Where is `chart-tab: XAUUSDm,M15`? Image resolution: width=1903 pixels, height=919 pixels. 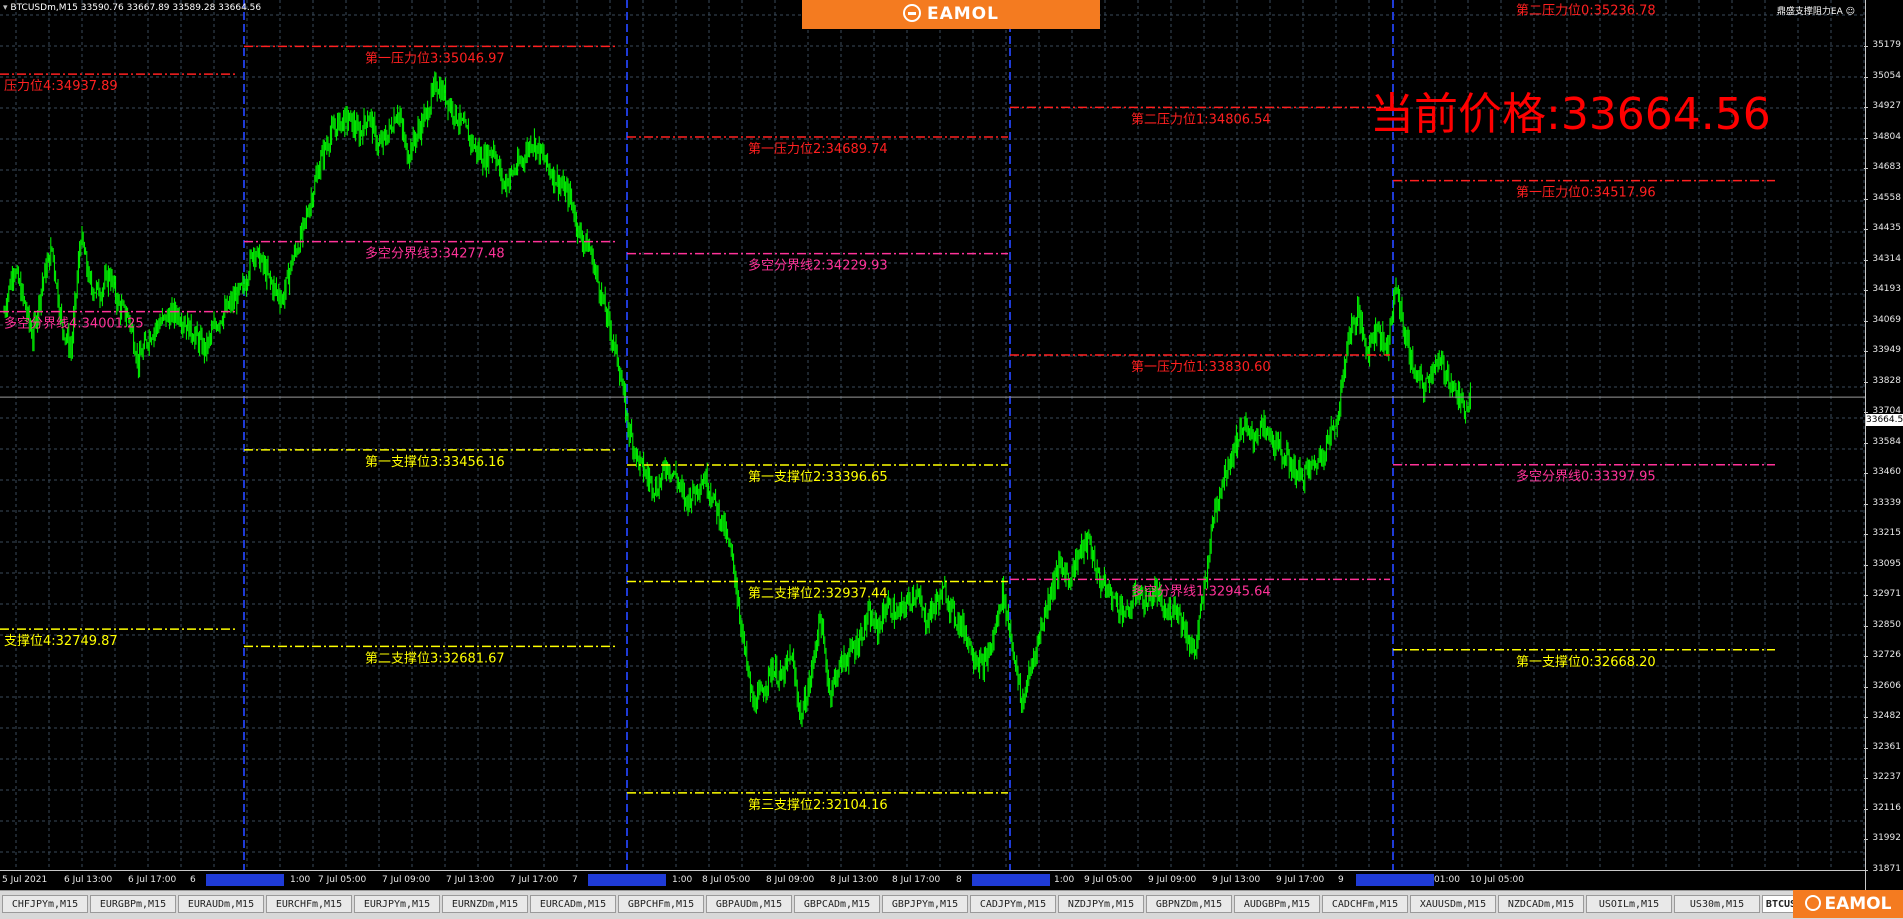
chart-tab: XAUUSDm,M15 is located at coordinates (1453, 904).